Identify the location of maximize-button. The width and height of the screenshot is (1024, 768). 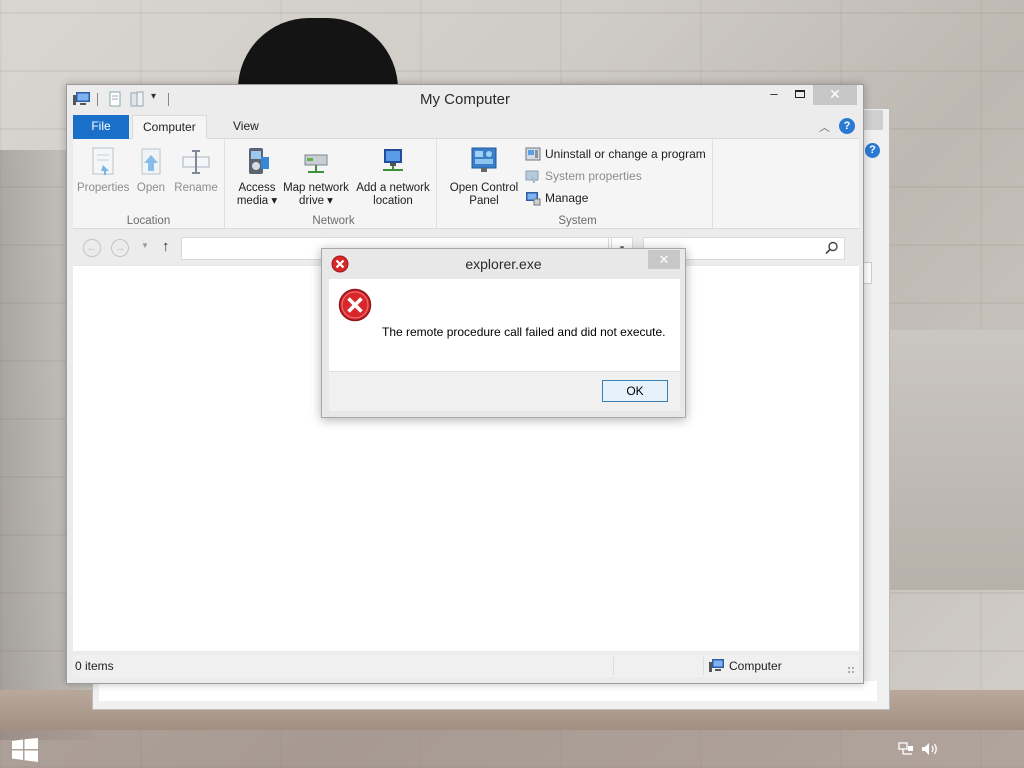
(800, 95).